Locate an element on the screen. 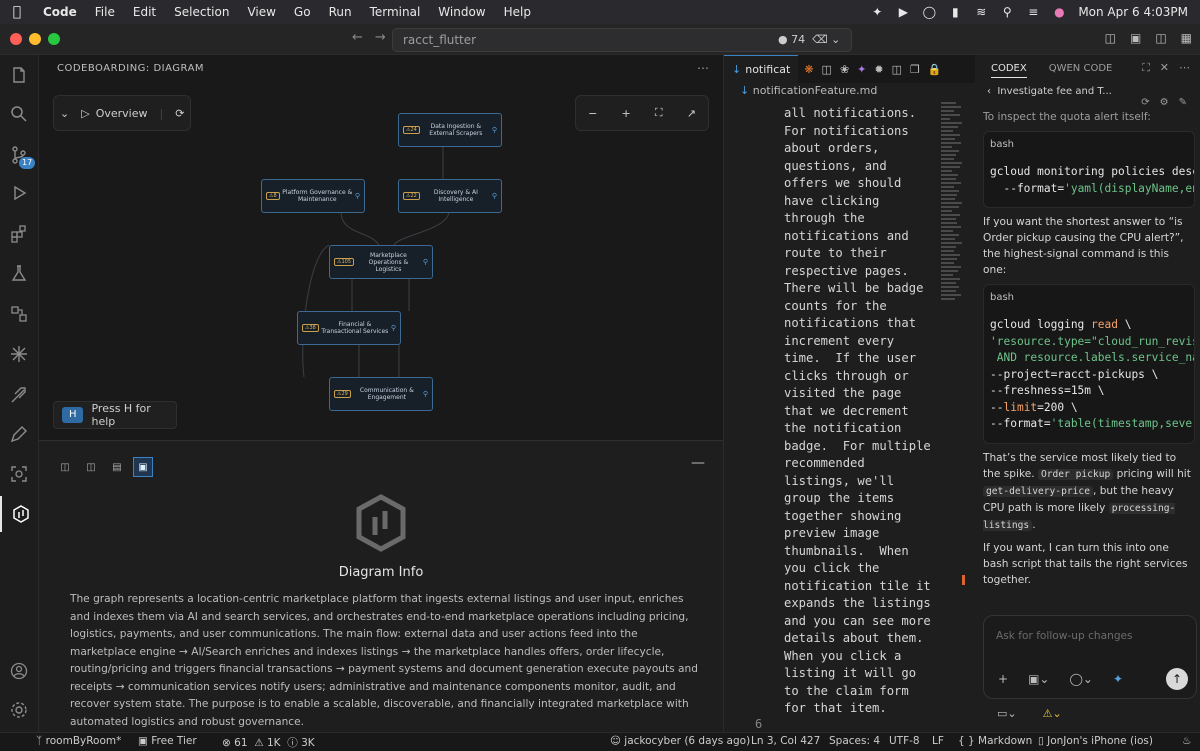 This screenshot has width=1200, height=751. menu-help: Help is located at coordinates (517, 12).